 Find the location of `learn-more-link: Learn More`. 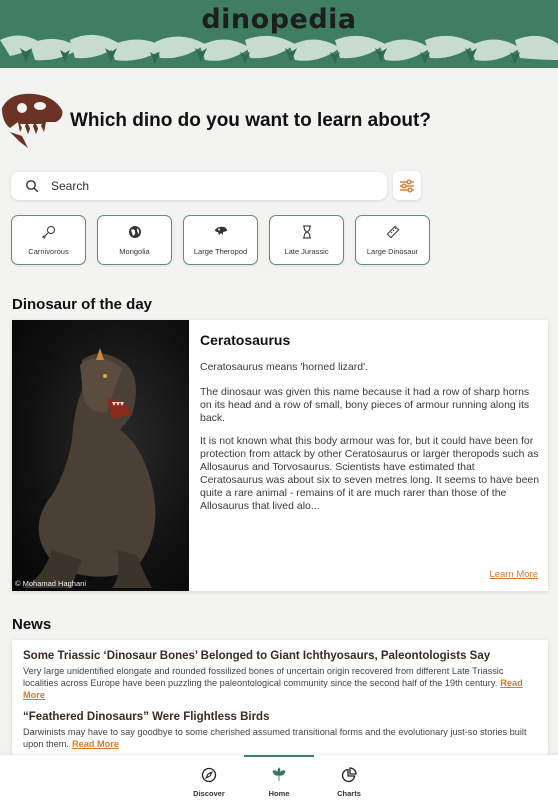

learn-more-link: Learn More is located at coordinates (513, 574).